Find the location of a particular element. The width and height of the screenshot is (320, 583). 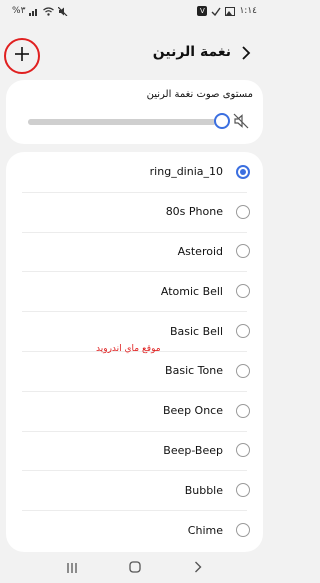

box-v-icon: V is located at coordinates (202, 11).